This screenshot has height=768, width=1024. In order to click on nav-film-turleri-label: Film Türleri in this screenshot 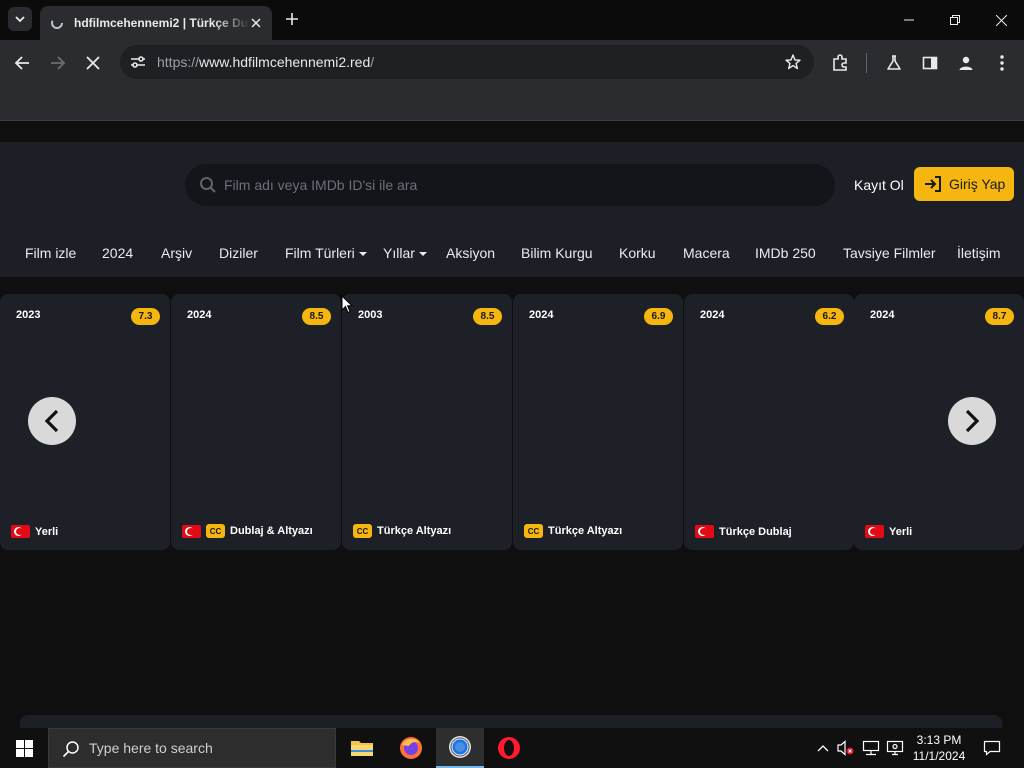, I will do `click(320, 253)`.